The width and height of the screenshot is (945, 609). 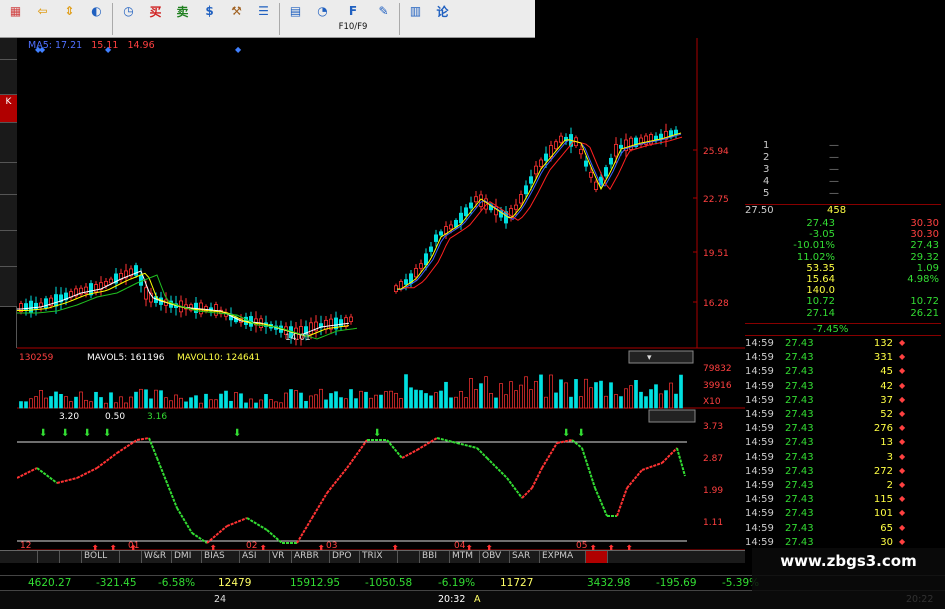 What do you see at coordinates (281, 557) in the screenshot?
I see `indicator-tab: VR` at bounding box center [281, 557].